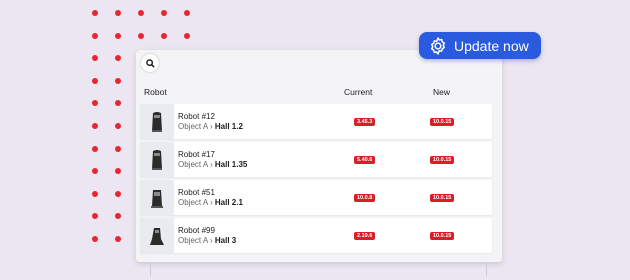 The width and height of the screenshot is (630, 280). Describe the element at coordinates (358, 92) in the screenshot. I see `column-header-current: Current` at that location.